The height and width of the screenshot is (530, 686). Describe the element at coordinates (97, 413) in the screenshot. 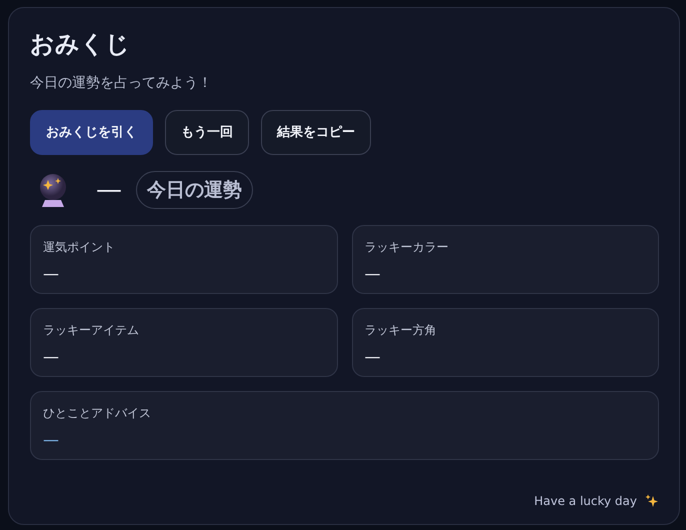

I see `card-label: ひとことアドバイス` at that location.